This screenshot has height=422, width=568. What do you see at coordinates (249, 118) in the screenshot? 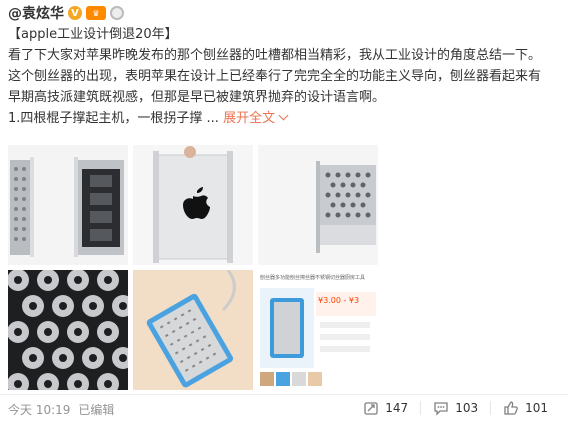
I see `expand-label: 展开全文` at bounding box center [249, 118].